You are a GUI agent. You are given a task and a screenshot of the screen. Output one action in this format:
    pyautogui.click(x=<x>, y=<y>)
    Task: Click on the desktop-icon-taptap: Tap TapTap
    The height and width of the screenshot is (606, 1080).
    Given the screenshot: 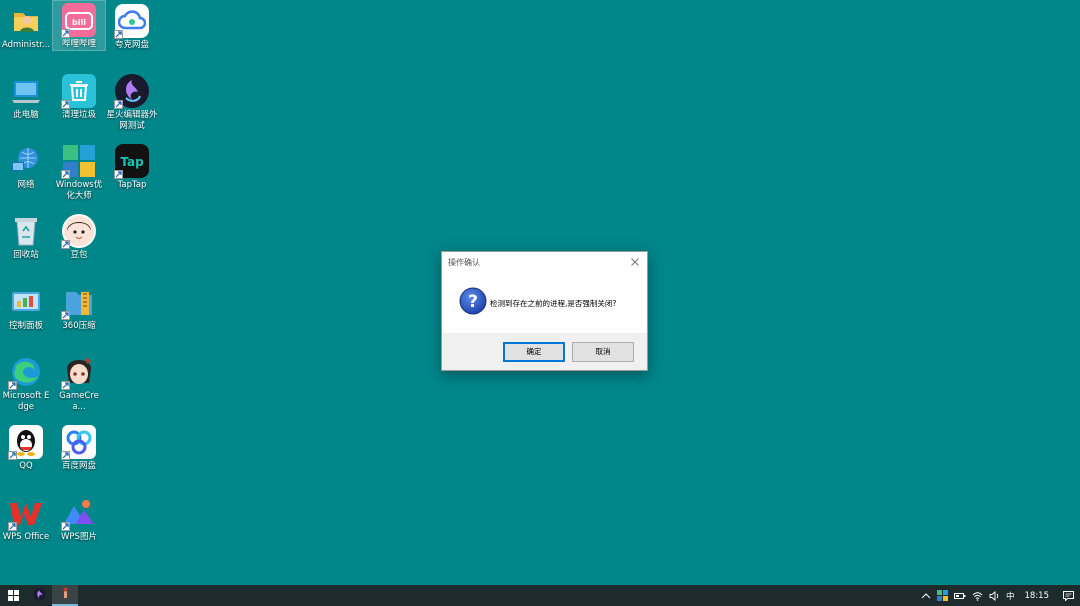 What is the action you would take?
    pyautogui.click(x=132, y=167)
    